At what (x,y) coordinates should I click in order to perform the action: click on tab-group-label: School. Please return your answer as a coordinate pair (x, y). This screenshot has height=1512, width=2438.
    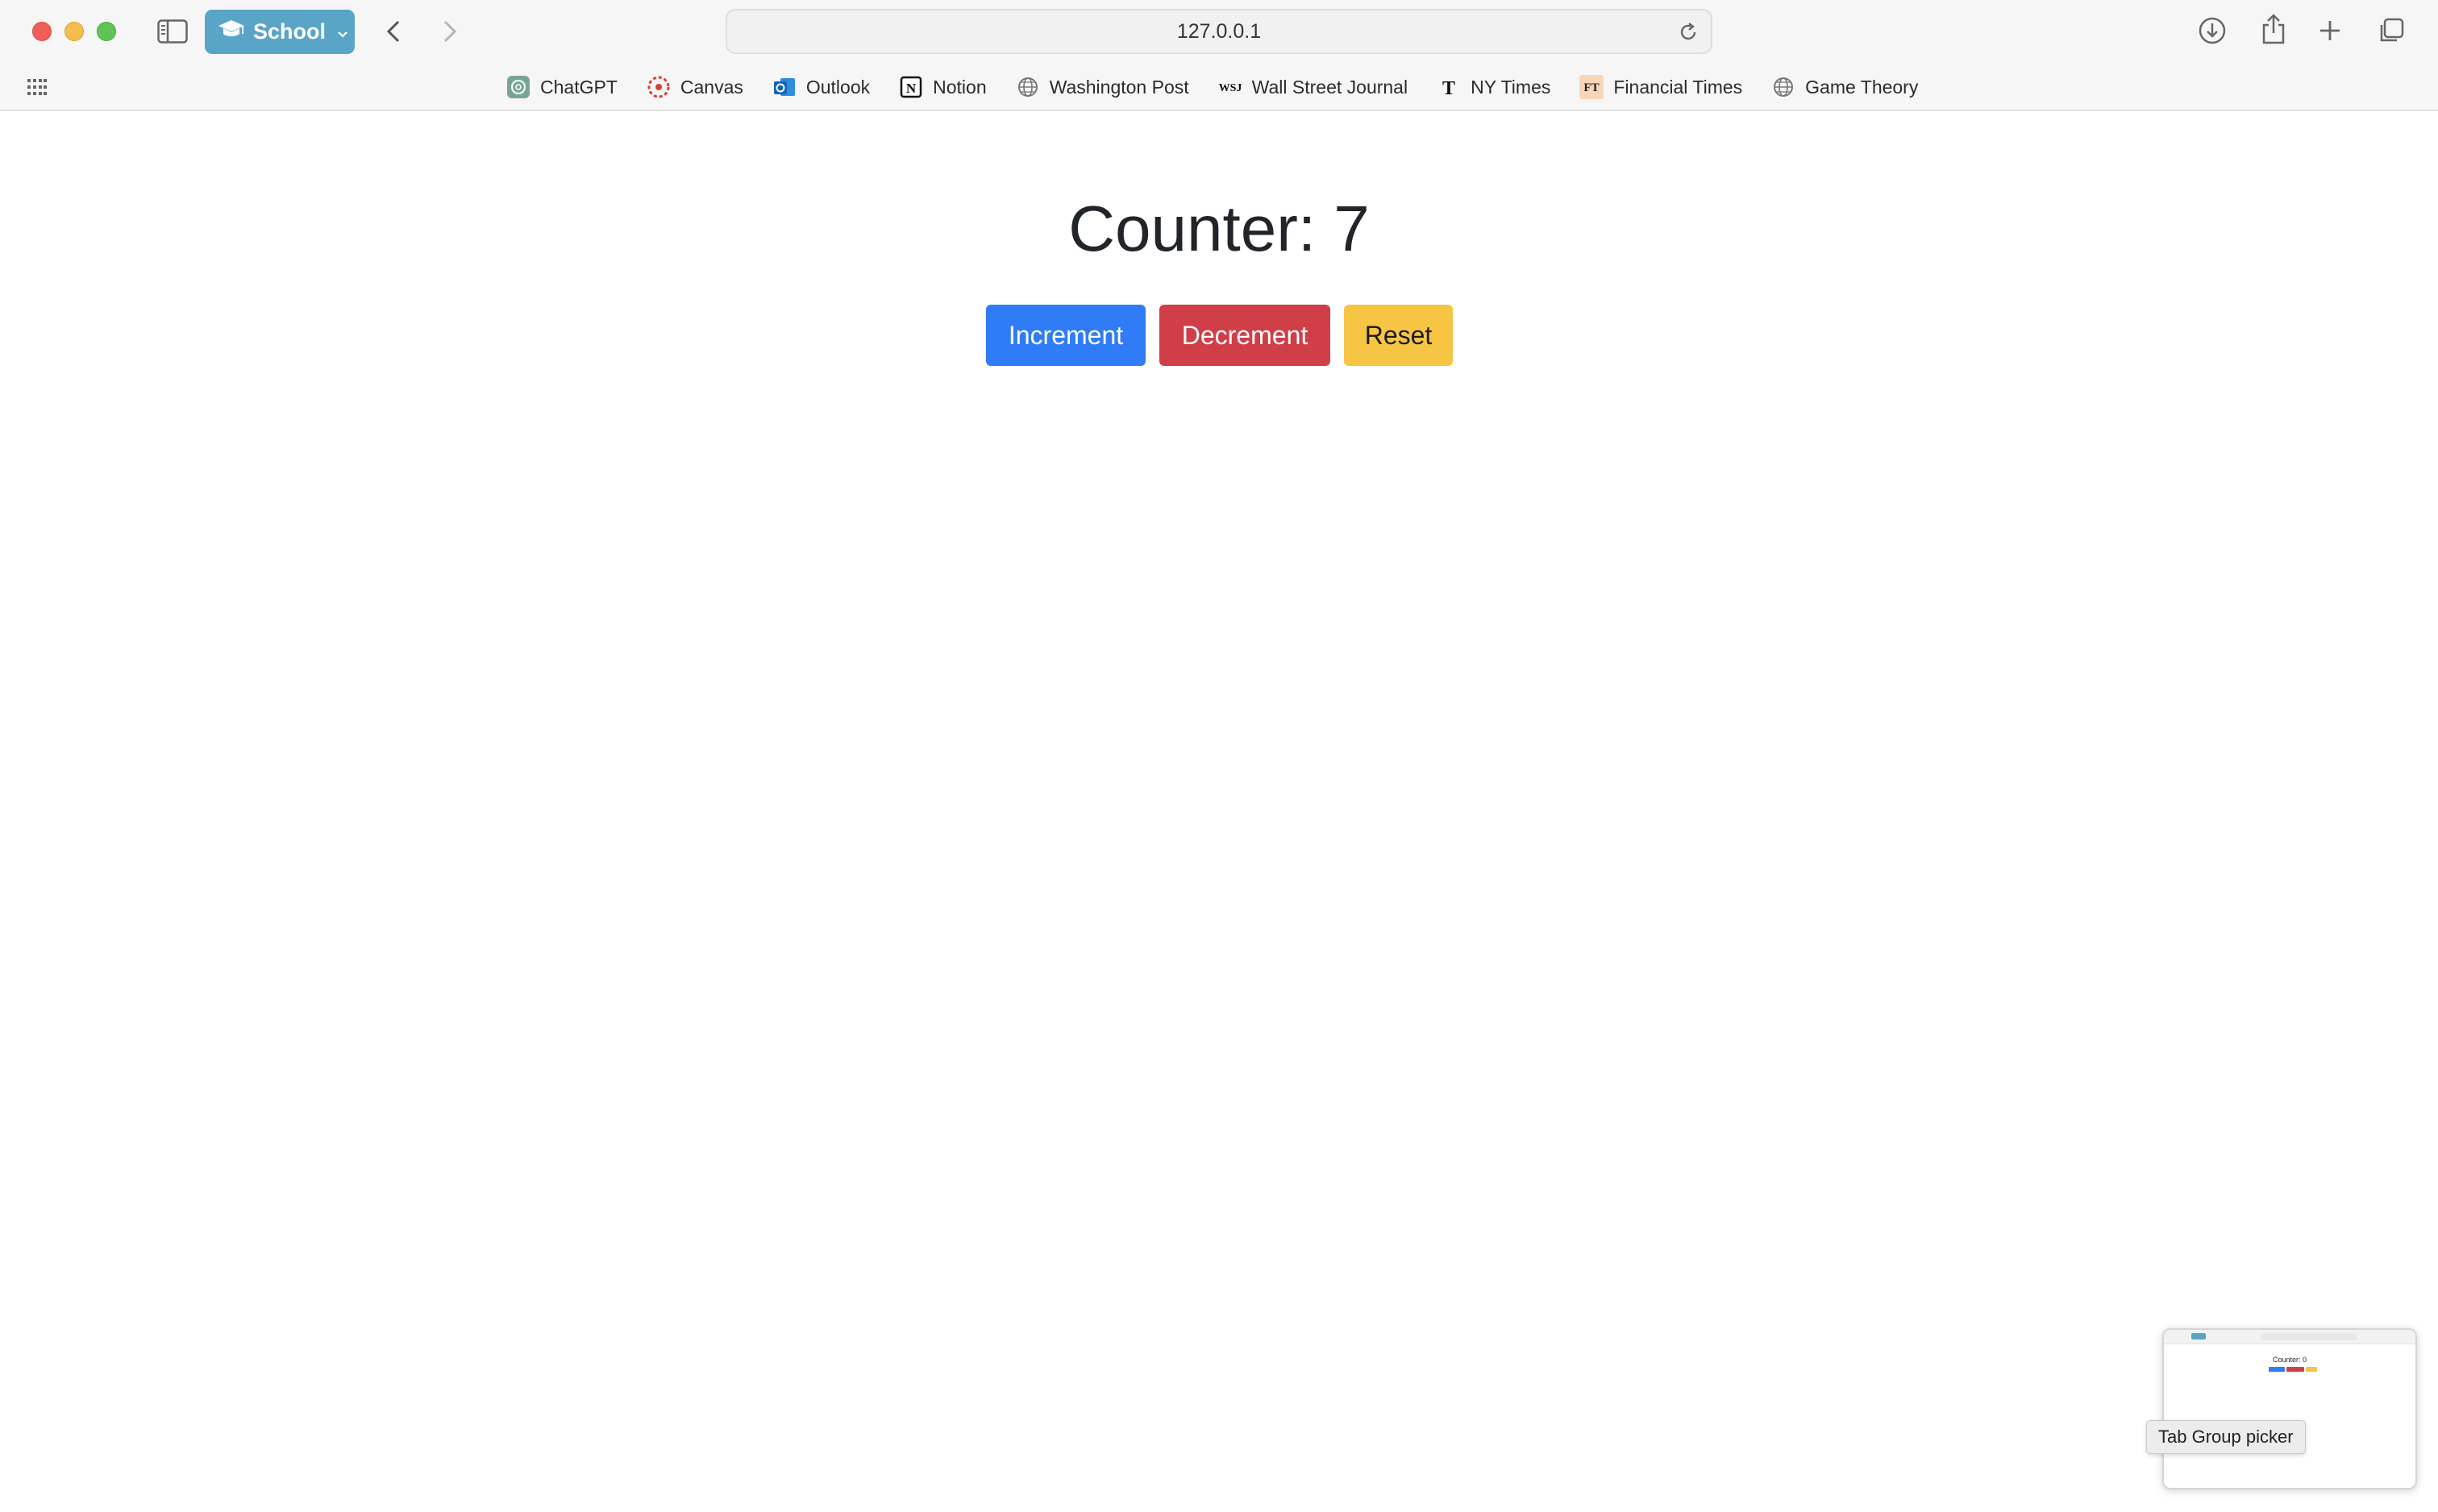
    Looking at the image, I should click on (290, 31).